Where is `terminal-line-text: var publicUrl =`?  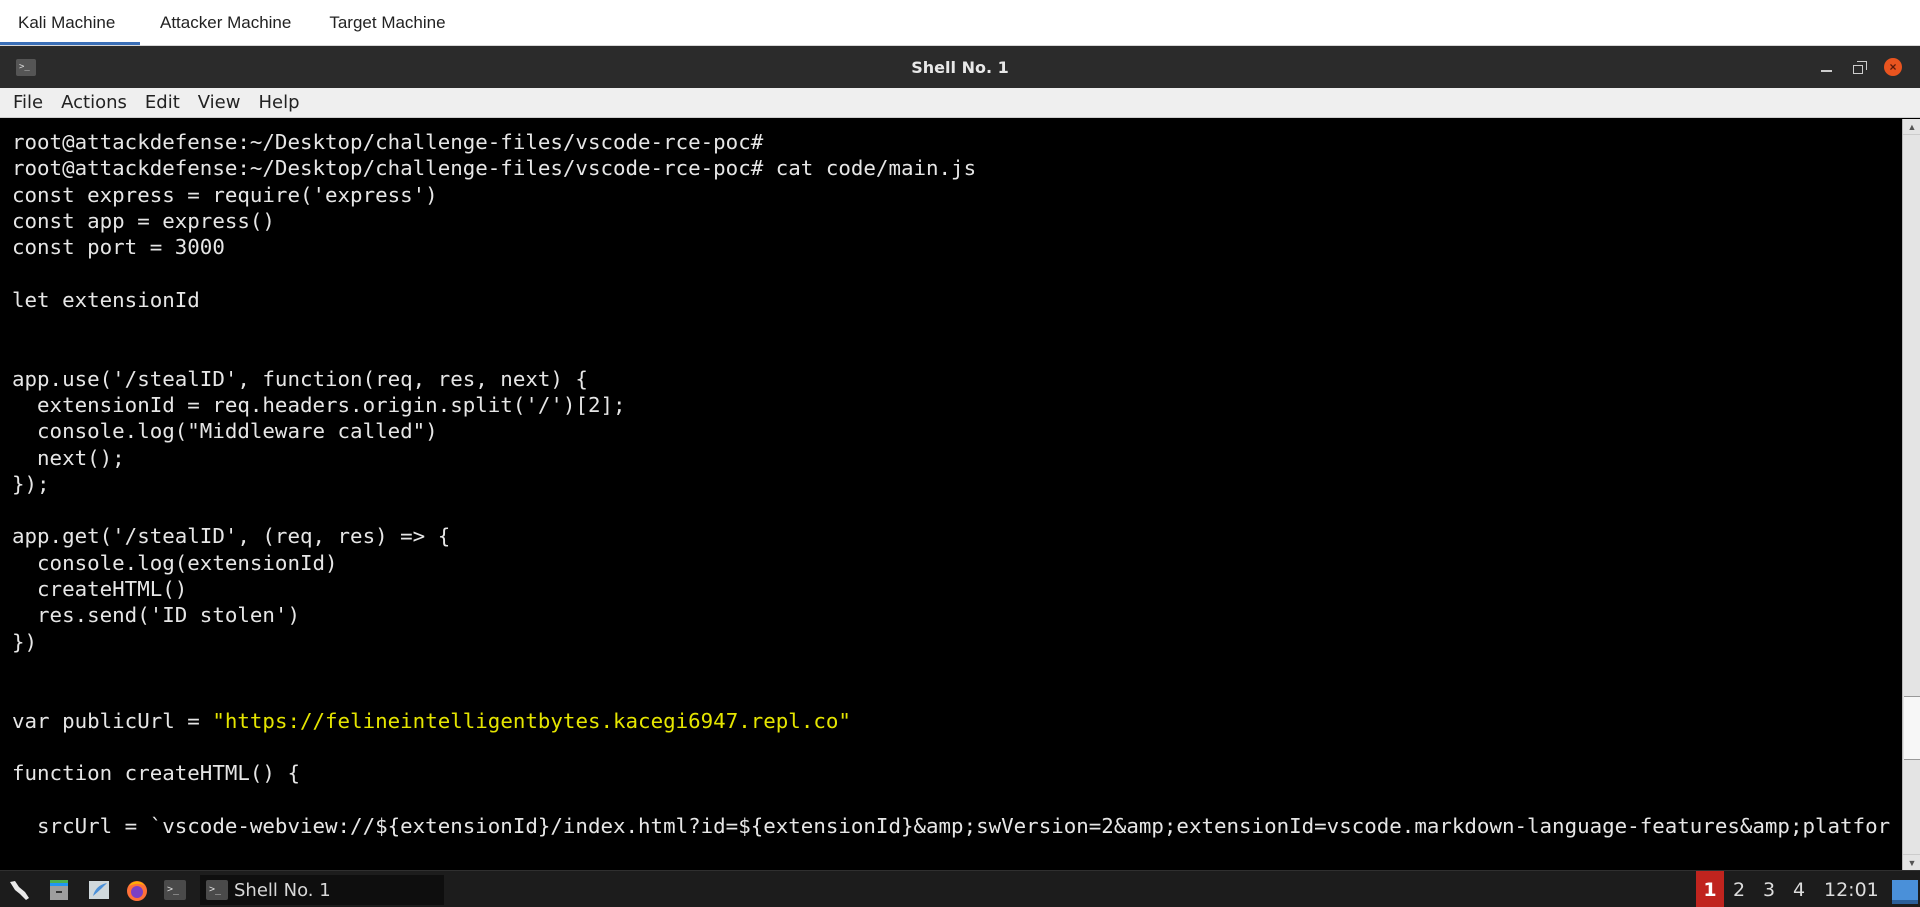 terminal-line-text: var publicUrl = is located at coordinates (112, 720).